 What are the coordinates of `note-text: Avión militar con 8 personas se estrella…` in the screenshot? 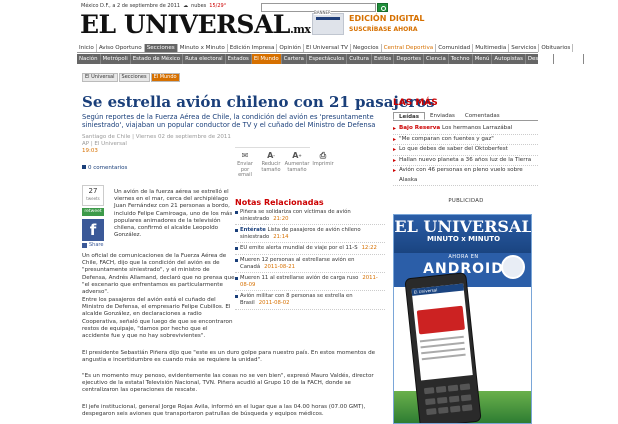 It's located at (296, 299).